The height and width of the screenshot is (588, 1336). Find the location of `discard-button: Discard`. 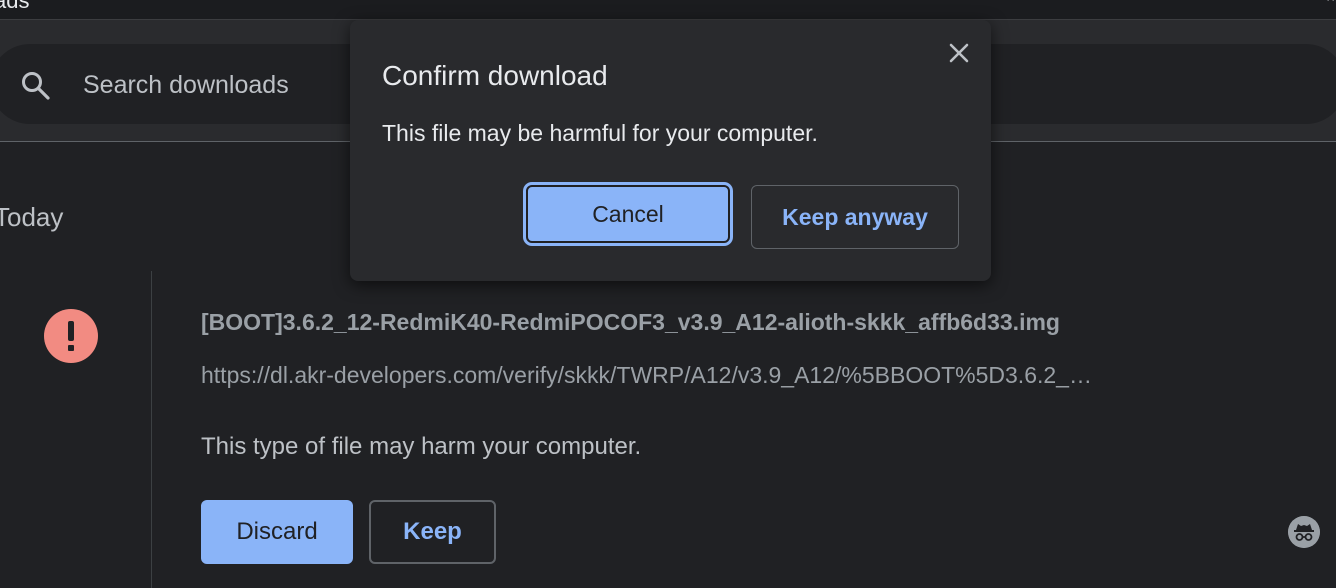

discard-button: Discard is located at coordinates (277, 532).